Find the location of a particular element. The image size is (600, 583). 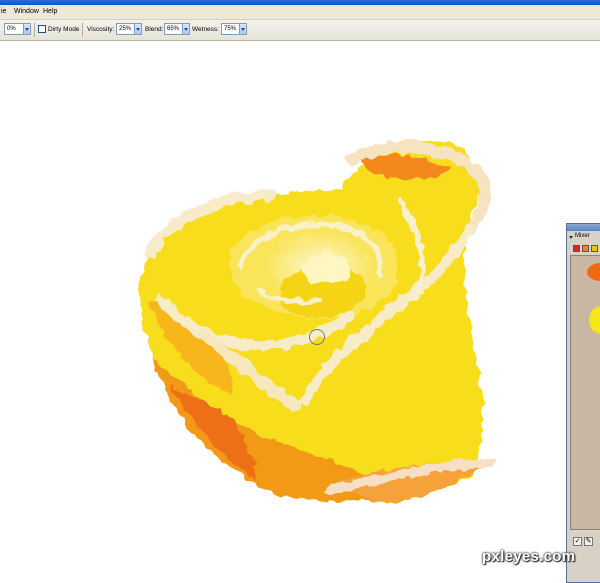

strength-dropdown-arrow-icon is located at coordinates (27, 29).